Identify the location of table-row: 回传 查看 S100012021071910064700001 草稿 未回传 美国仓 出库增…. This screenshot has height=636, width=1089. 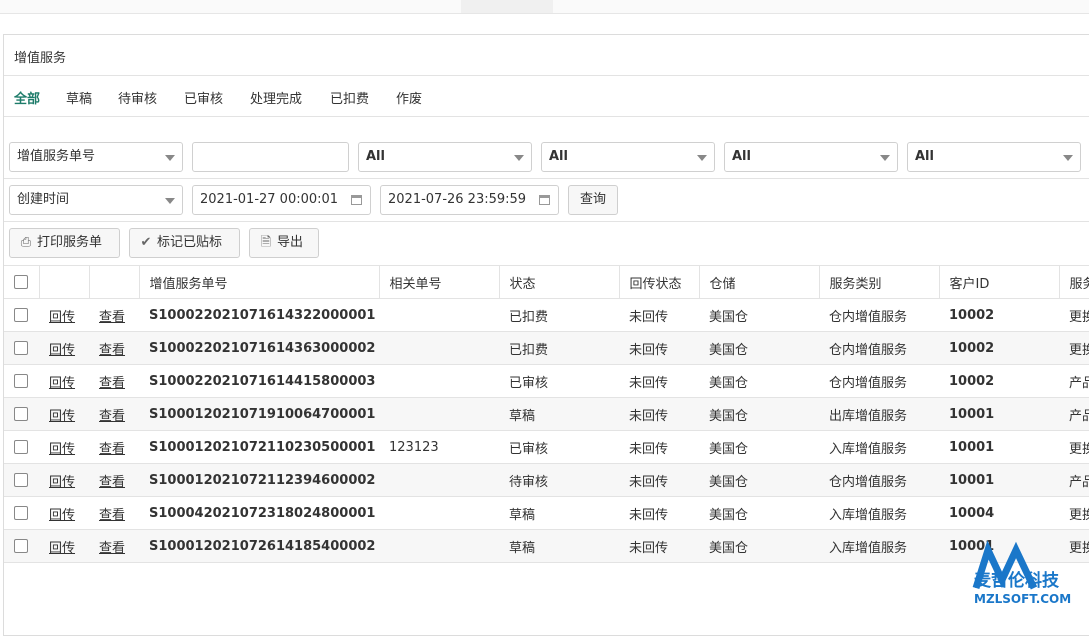
(546, 414).